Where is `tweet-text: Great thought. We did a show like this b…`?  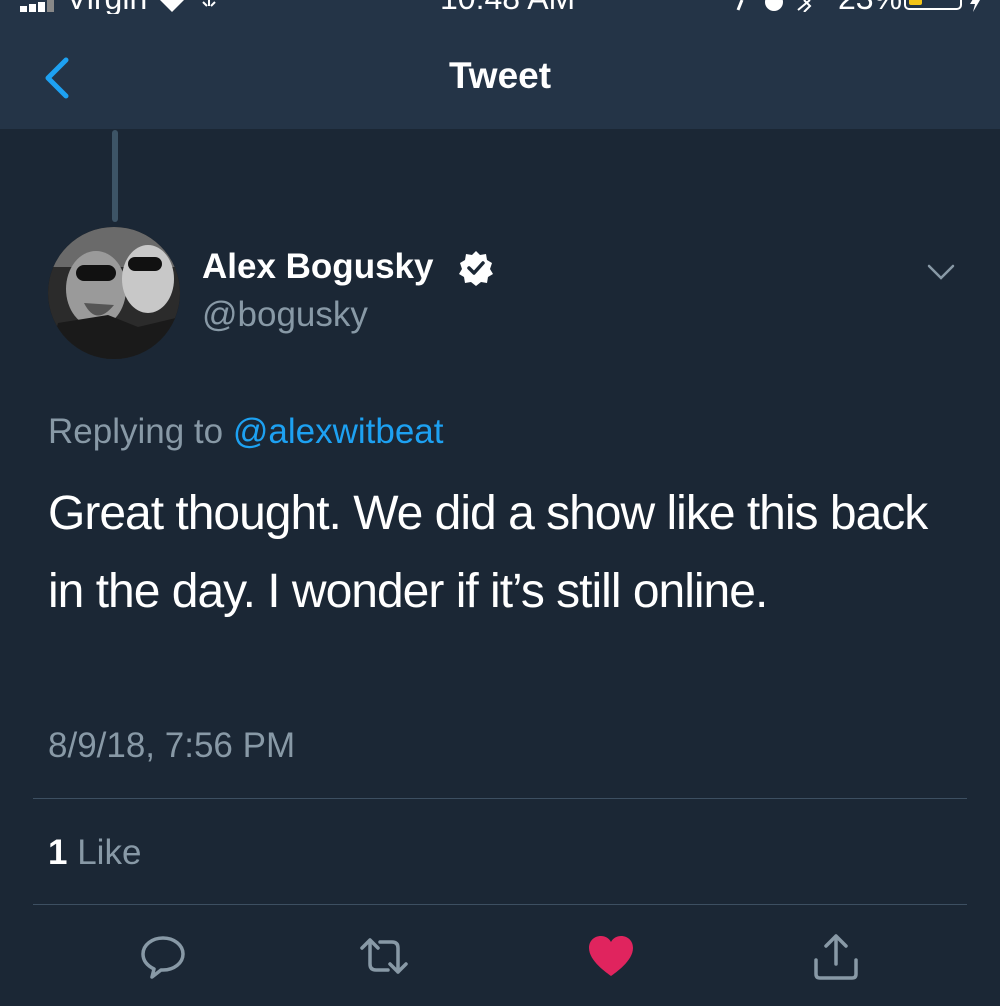
tweet-text: Great thought. We did a show like this b… is located at coordinates (488, 552).